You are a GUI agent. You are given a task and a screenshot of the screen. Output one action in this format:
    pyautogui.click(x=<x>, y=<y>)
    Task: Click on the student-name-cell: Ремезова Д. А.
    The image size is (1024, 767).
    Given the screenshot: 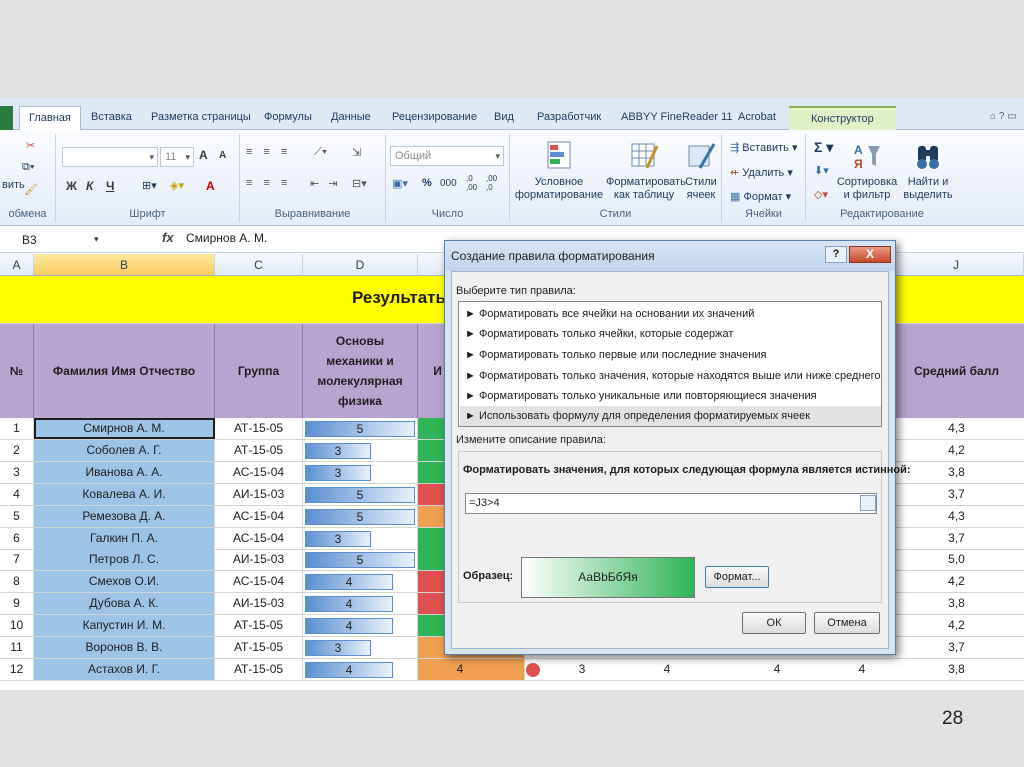 What is the action you would take?
    pyautogui.click(x=124, y=516)
    